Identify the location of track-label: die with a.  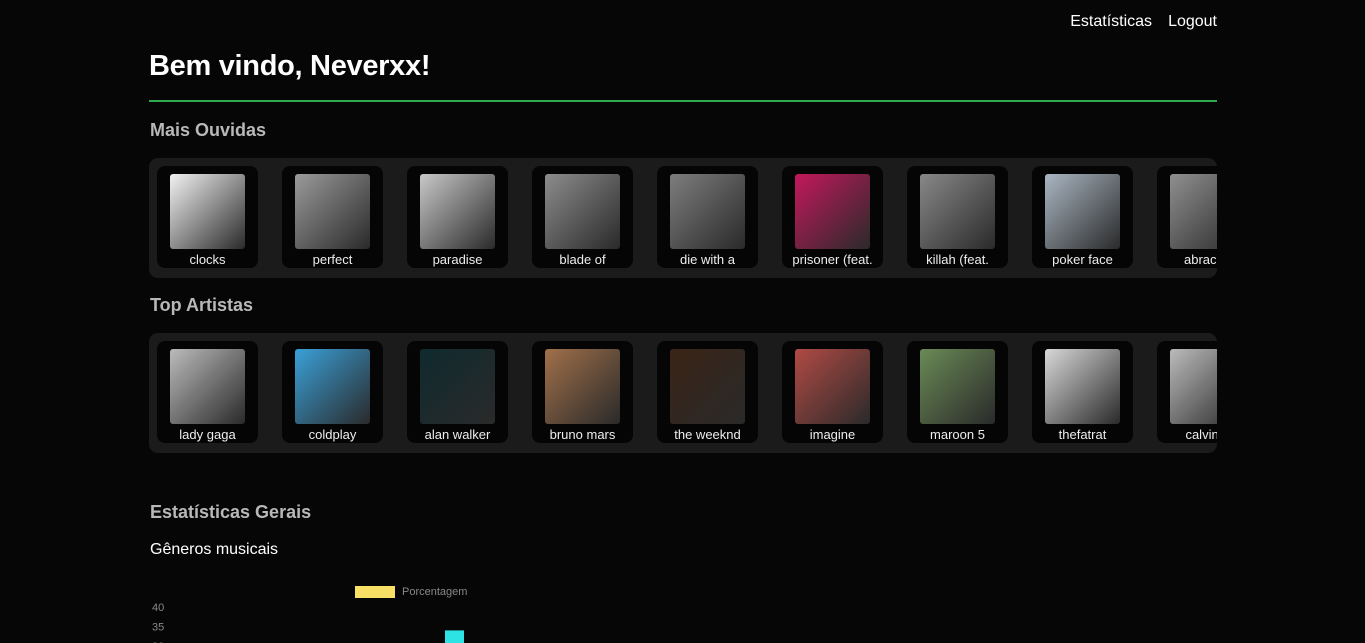
(707, 259).